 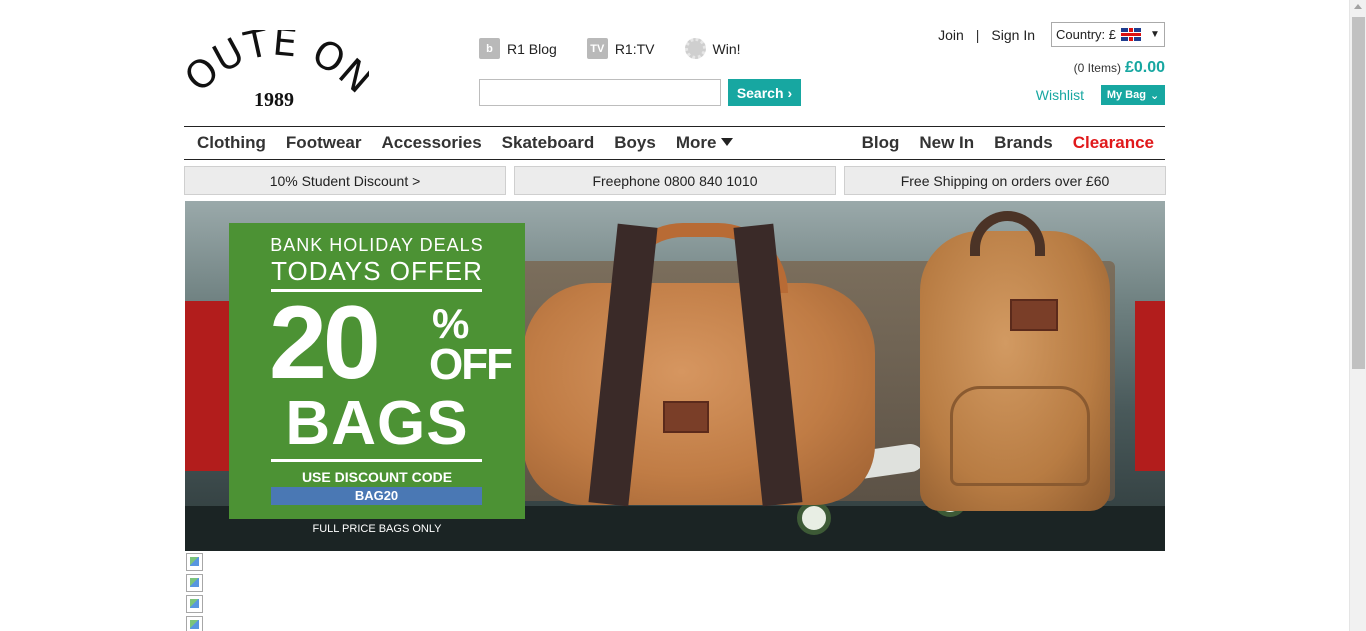 What do you see at coordinates (1358, 193) in the screenshot?
I see `scrollbar-thumb` at bounding box center [1358, 193].